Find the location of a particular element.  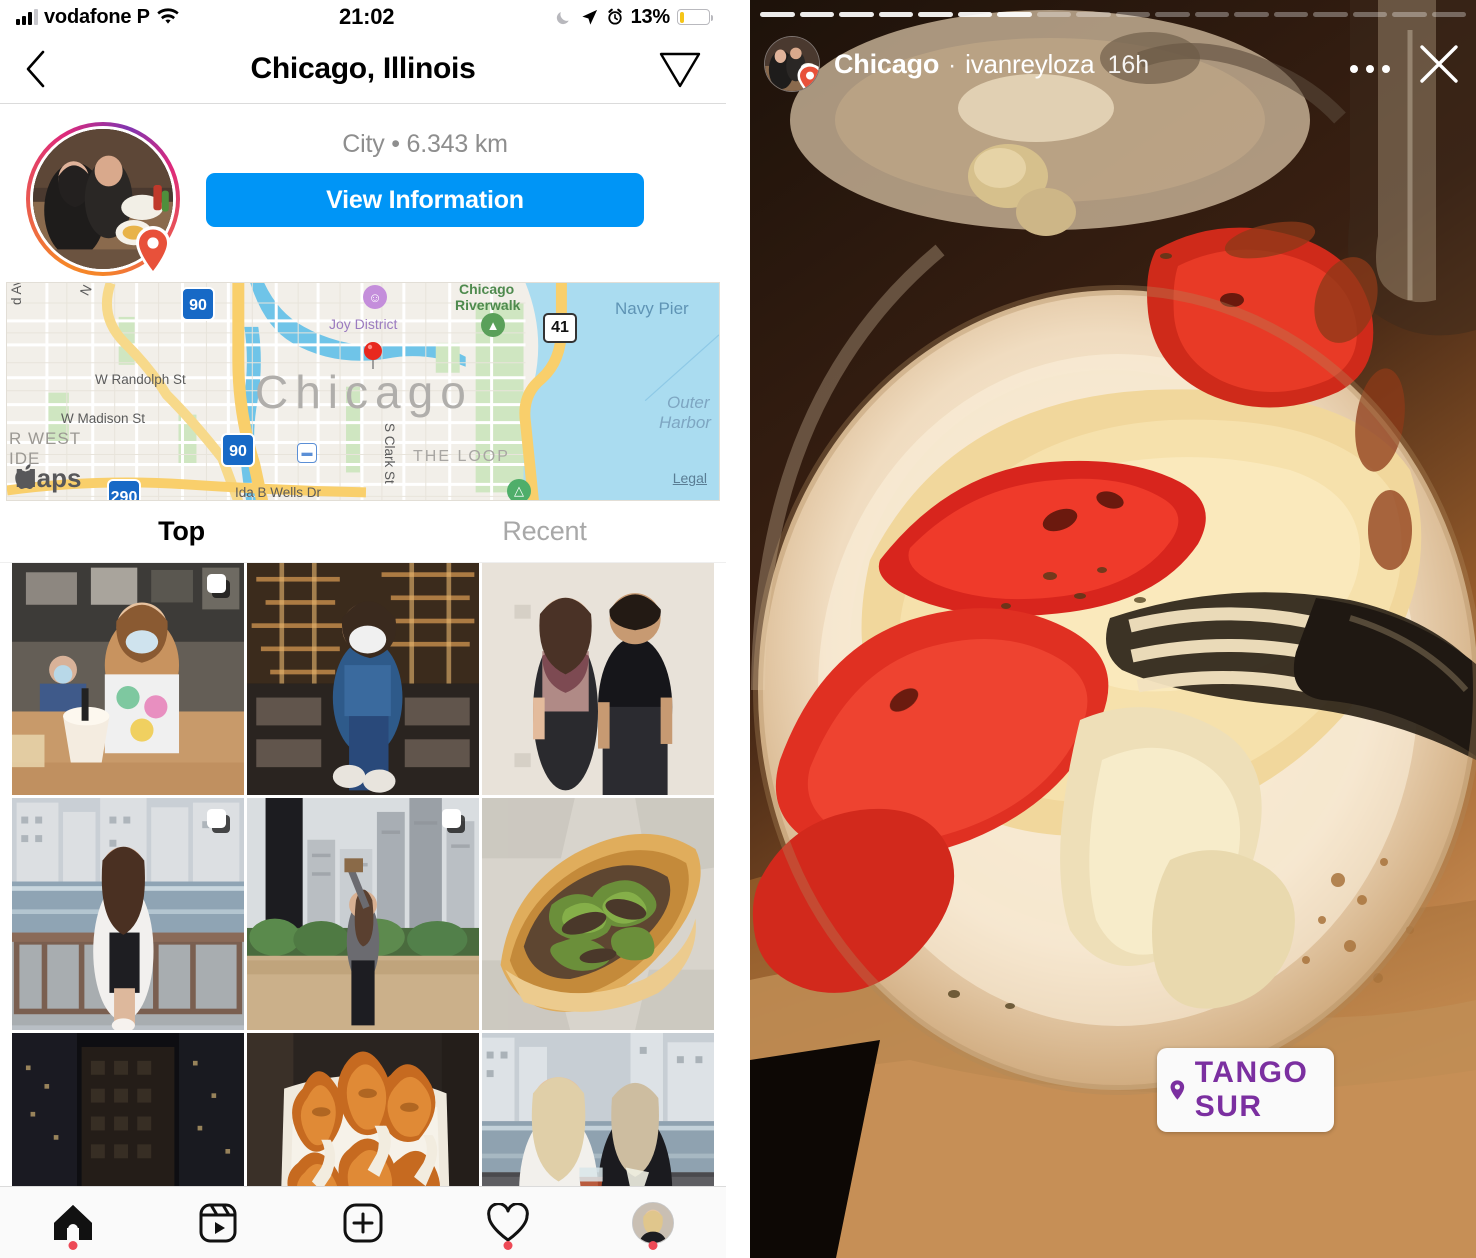

highway-shield-90-north: 90 is located at coordinates (198, 304).